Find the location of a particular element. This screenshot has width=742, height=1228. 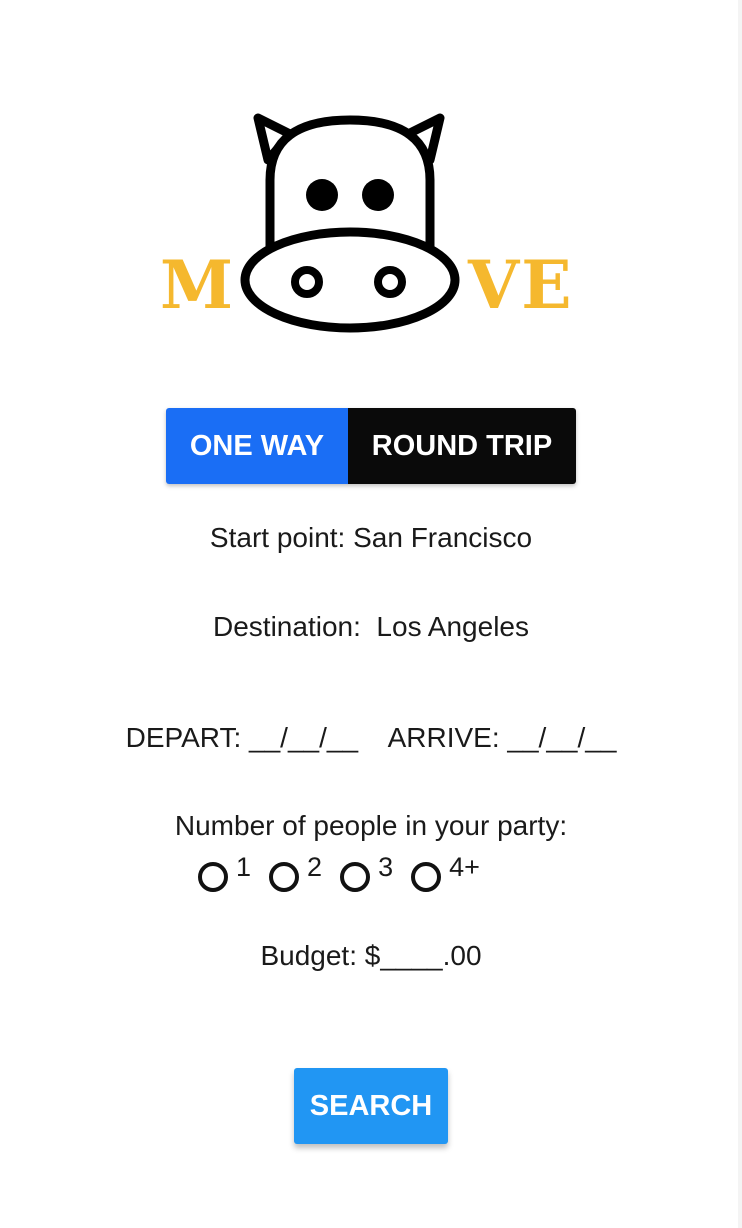

trip-type-toggle: ONE WAY ROUND TRIP is located at coordinates (371, 446).